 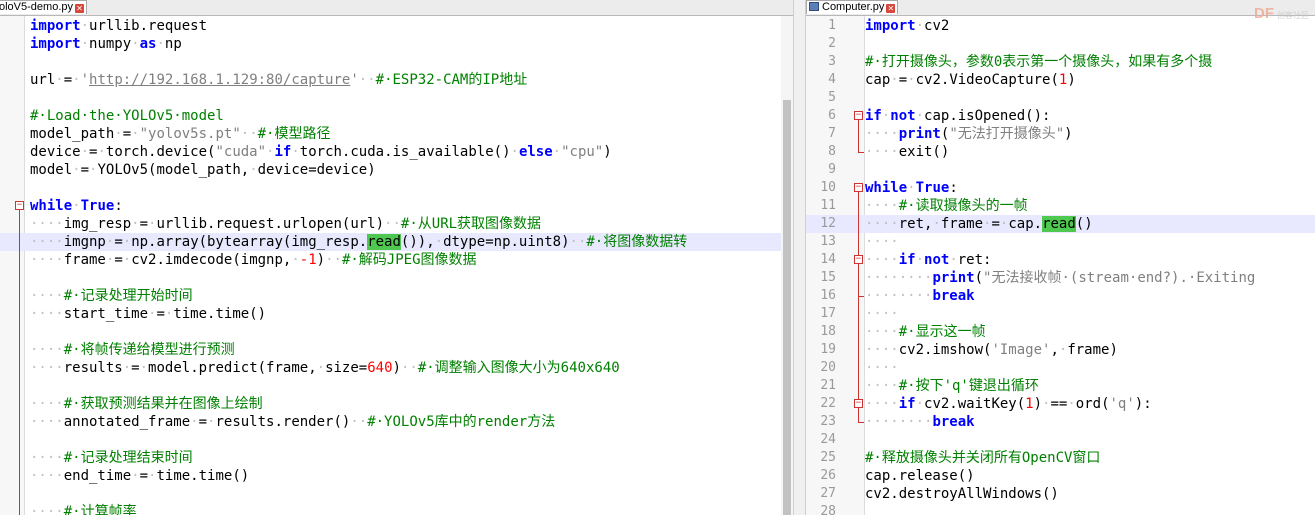 I want to click on code-line: 17 ····, so click(x=1060, y=314).